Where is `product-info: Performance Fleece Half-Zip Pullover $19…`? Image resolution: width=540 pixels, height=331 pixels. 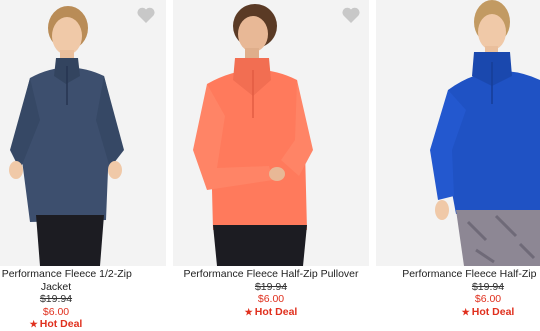
product-info: Performance Fleece Half-Zip Pullover $19… is located at coordinates (271, 293).